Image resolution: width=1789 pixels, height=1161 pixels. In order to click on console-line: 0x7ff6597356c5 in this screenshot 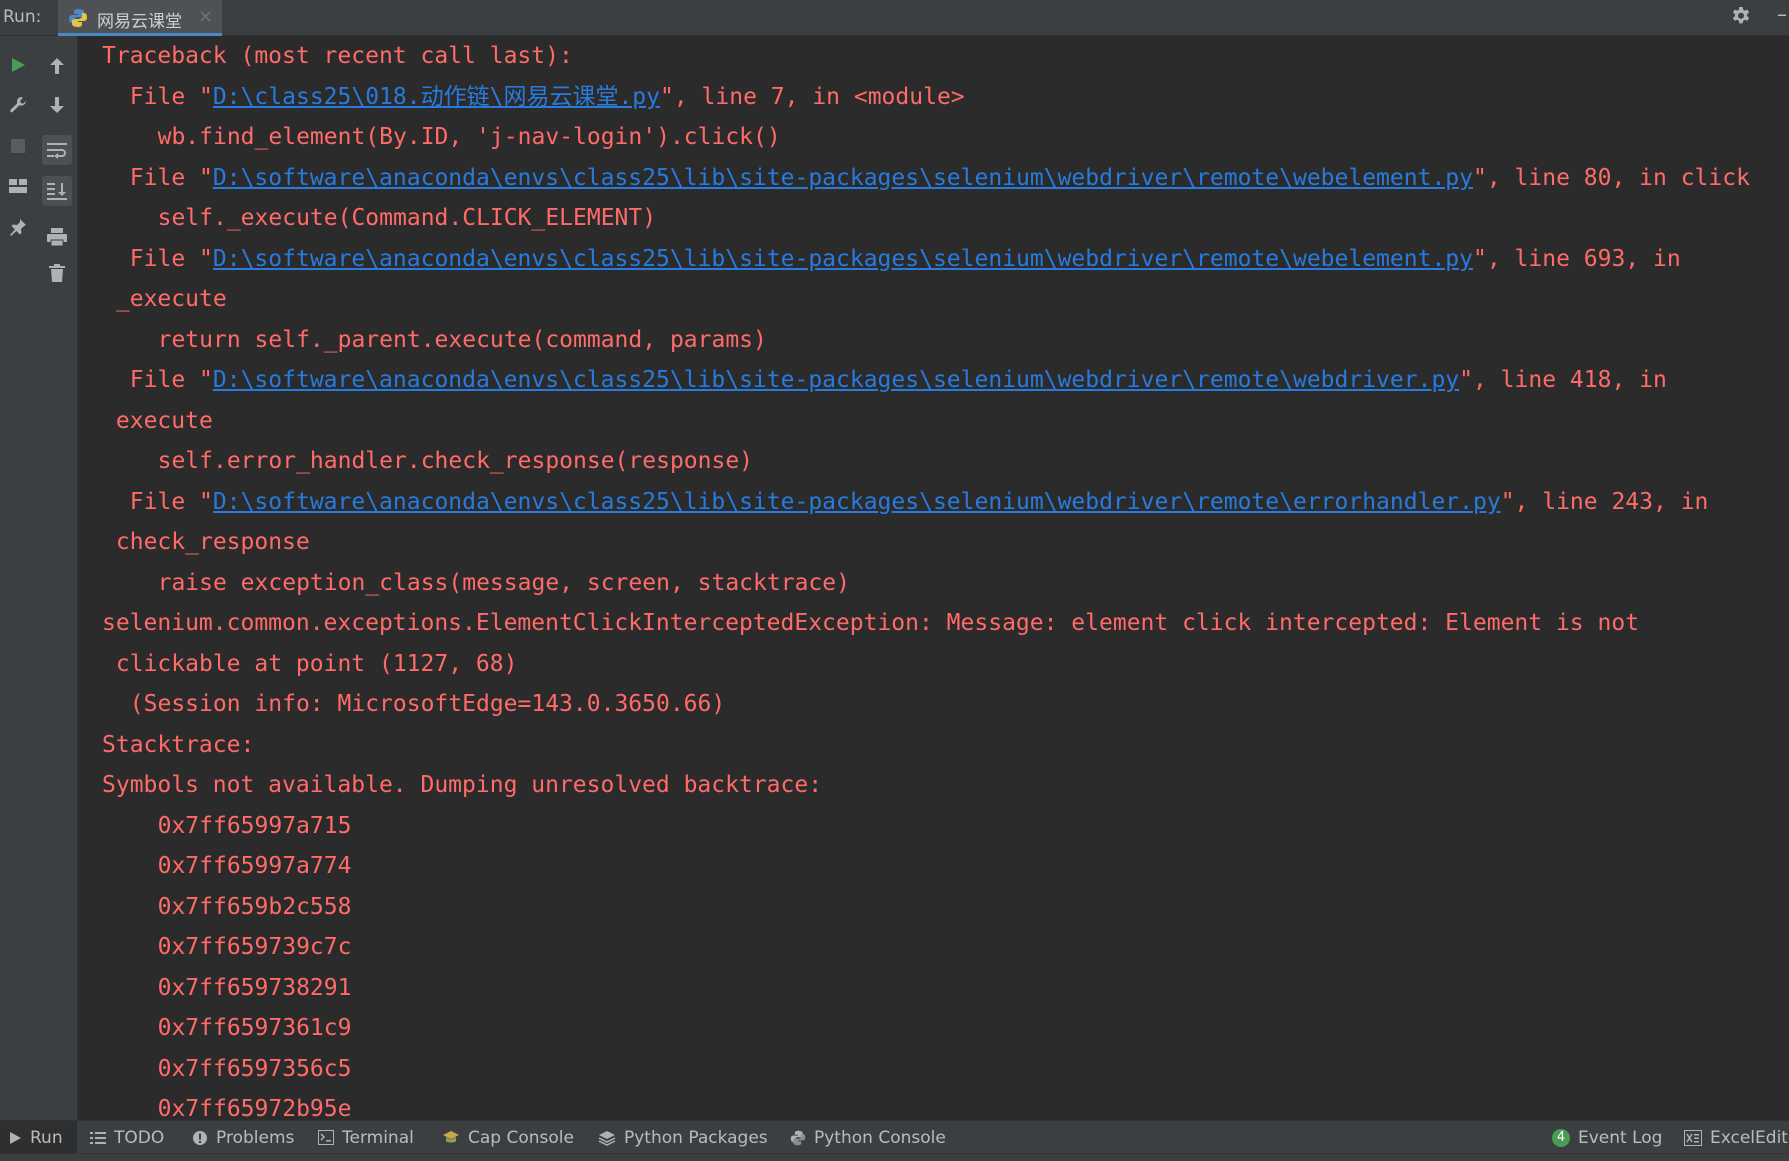, I will do `click(254, 1068)`.